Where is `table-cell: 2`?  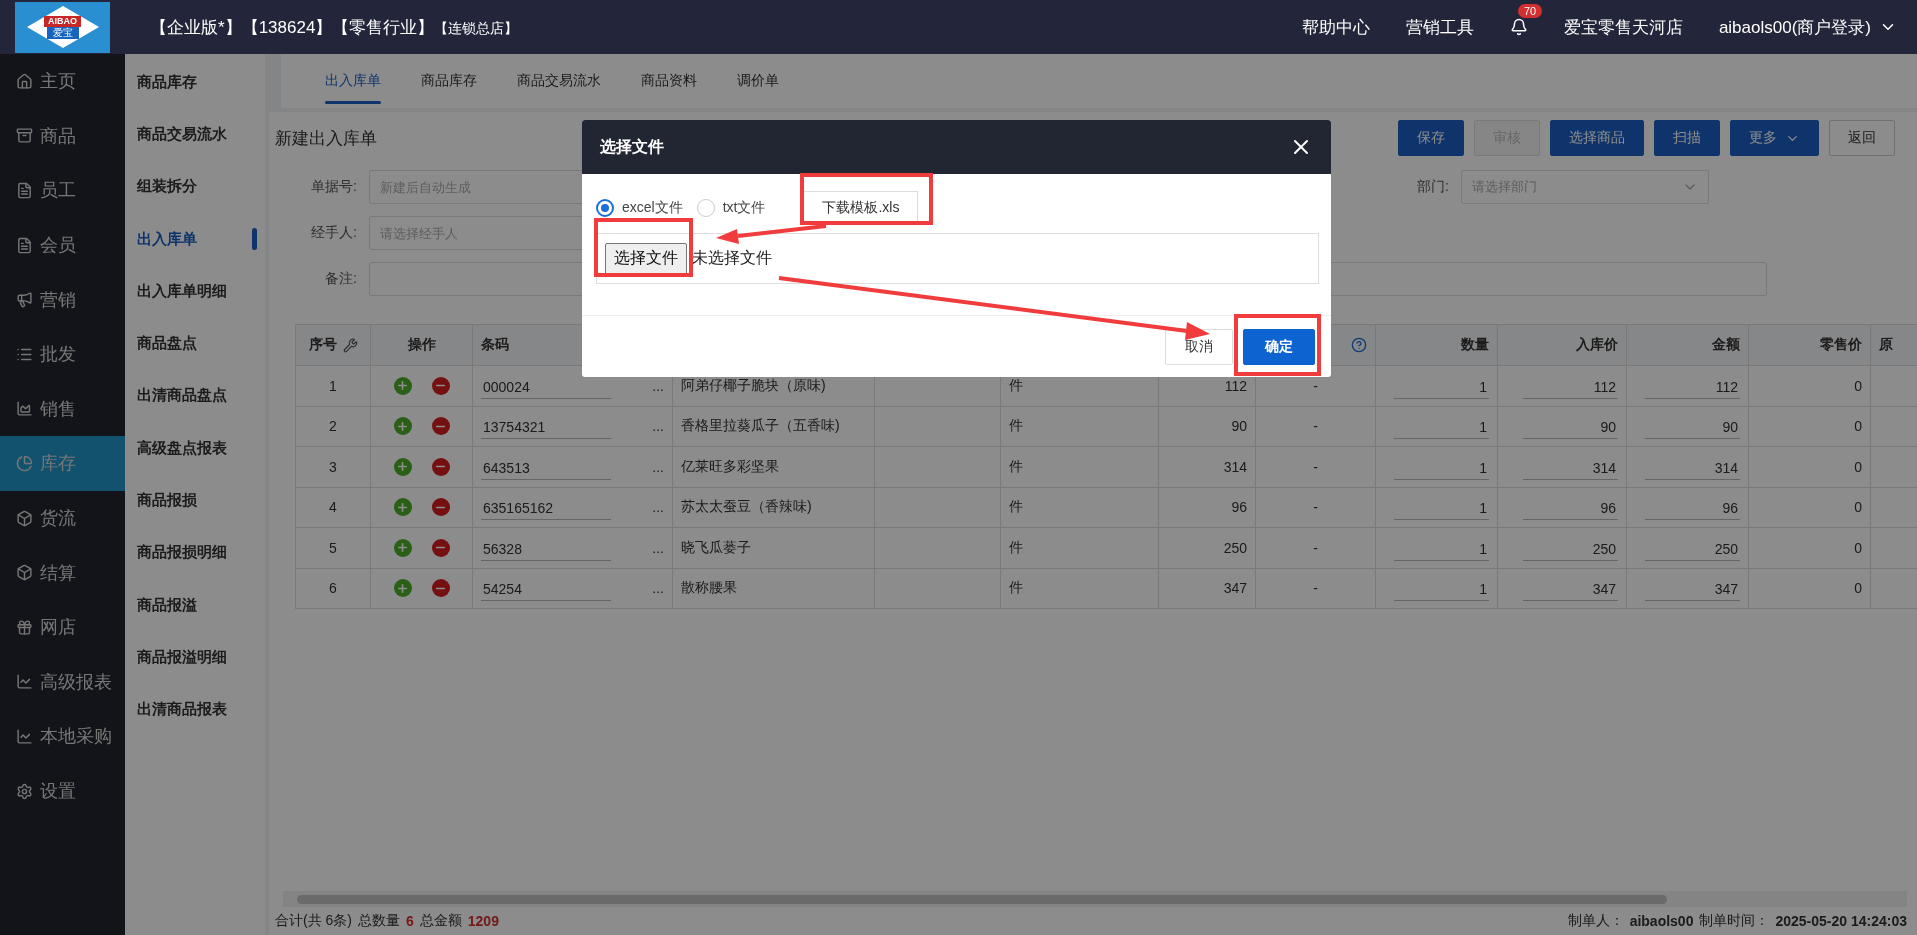
table-cell: 2 is located at coordinates (333, 426).